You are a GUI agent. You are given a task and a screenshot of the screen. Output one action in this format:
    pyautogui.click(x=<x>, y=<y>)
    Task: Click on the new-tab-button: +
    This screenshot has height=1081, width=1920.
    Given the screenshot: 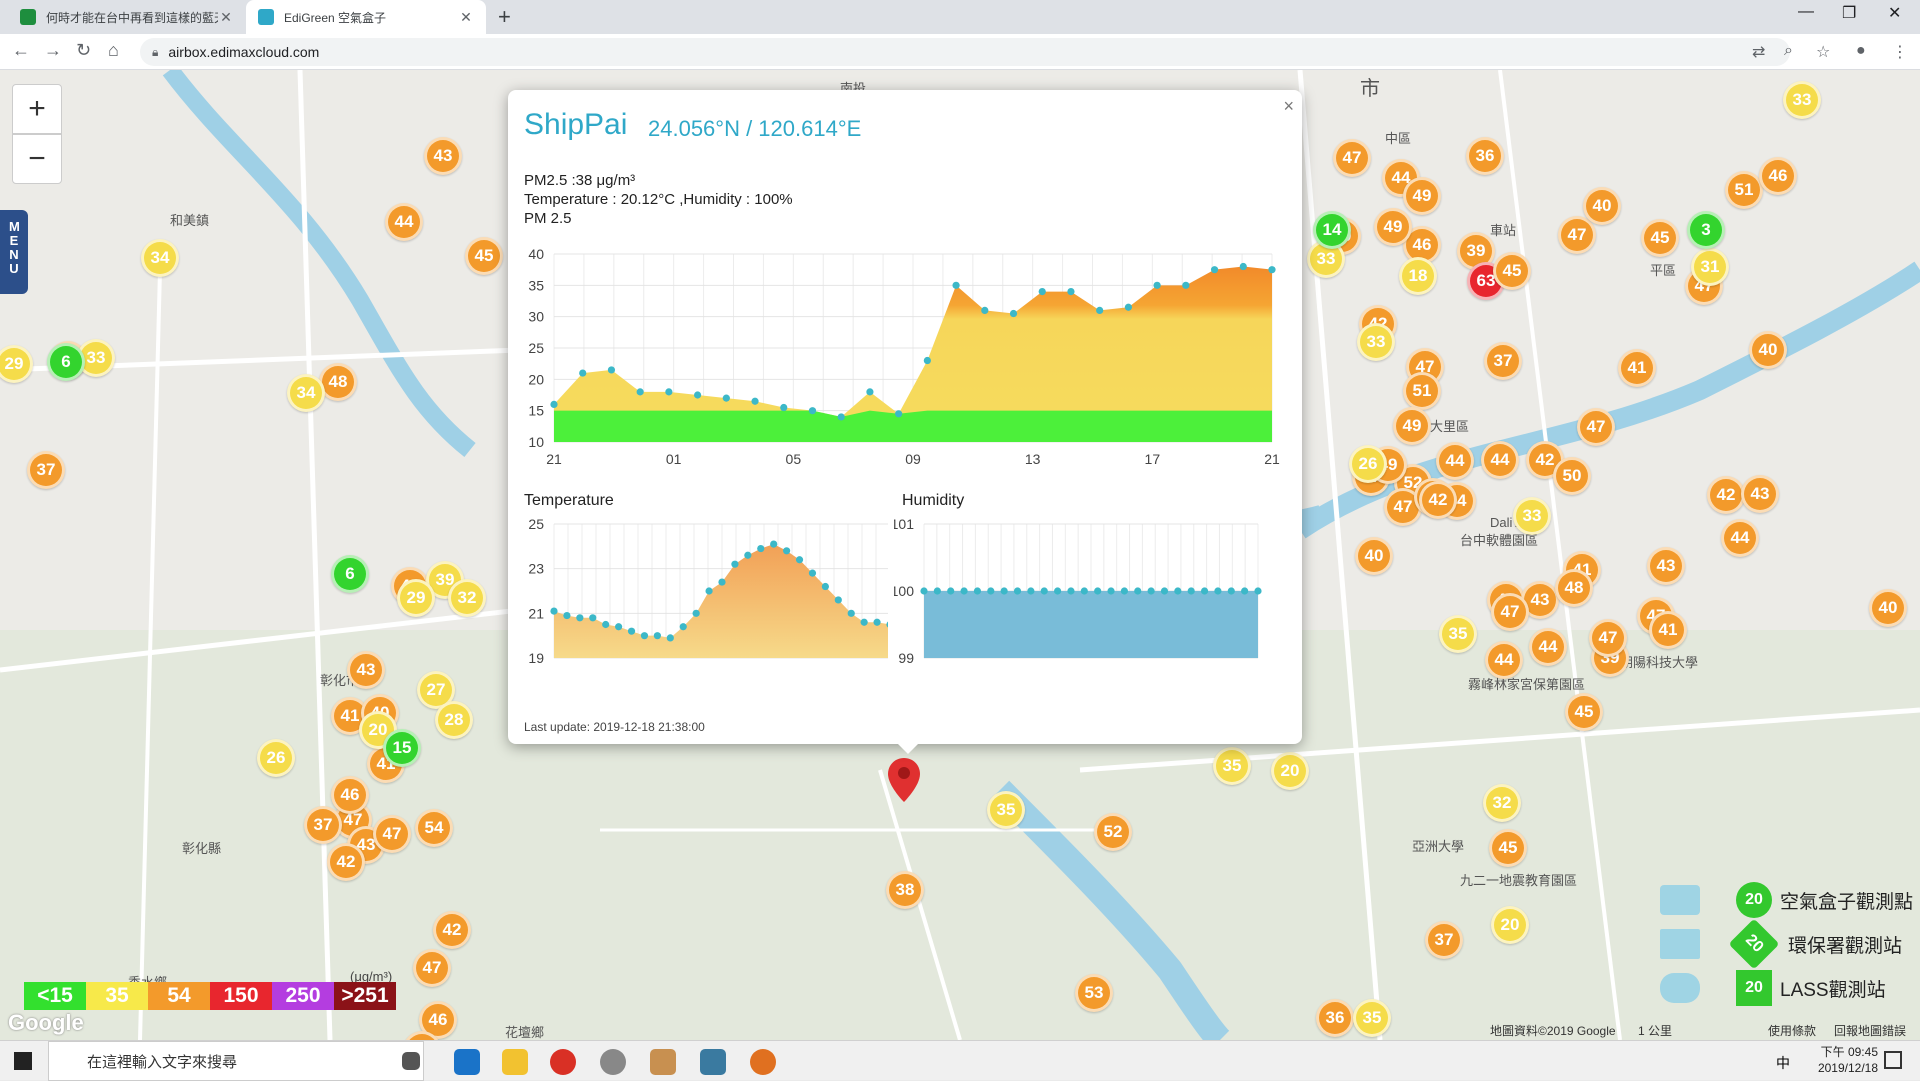 What is the action you would take?
    pyautogui.click(x=504, y=17)
    